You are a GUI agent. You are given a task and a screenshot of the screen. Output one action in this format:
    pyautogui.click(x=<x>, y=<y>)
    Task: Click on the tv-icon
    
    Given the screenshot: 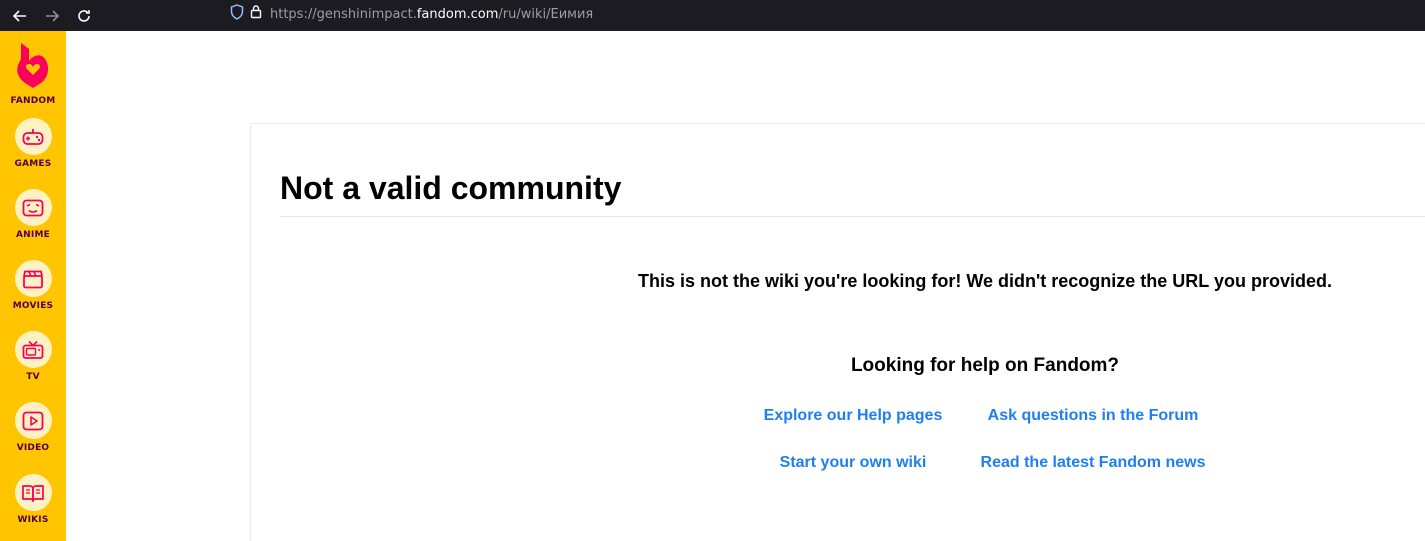 What is the action you would take?
    pyautogui.click(x=33, y=349)
    